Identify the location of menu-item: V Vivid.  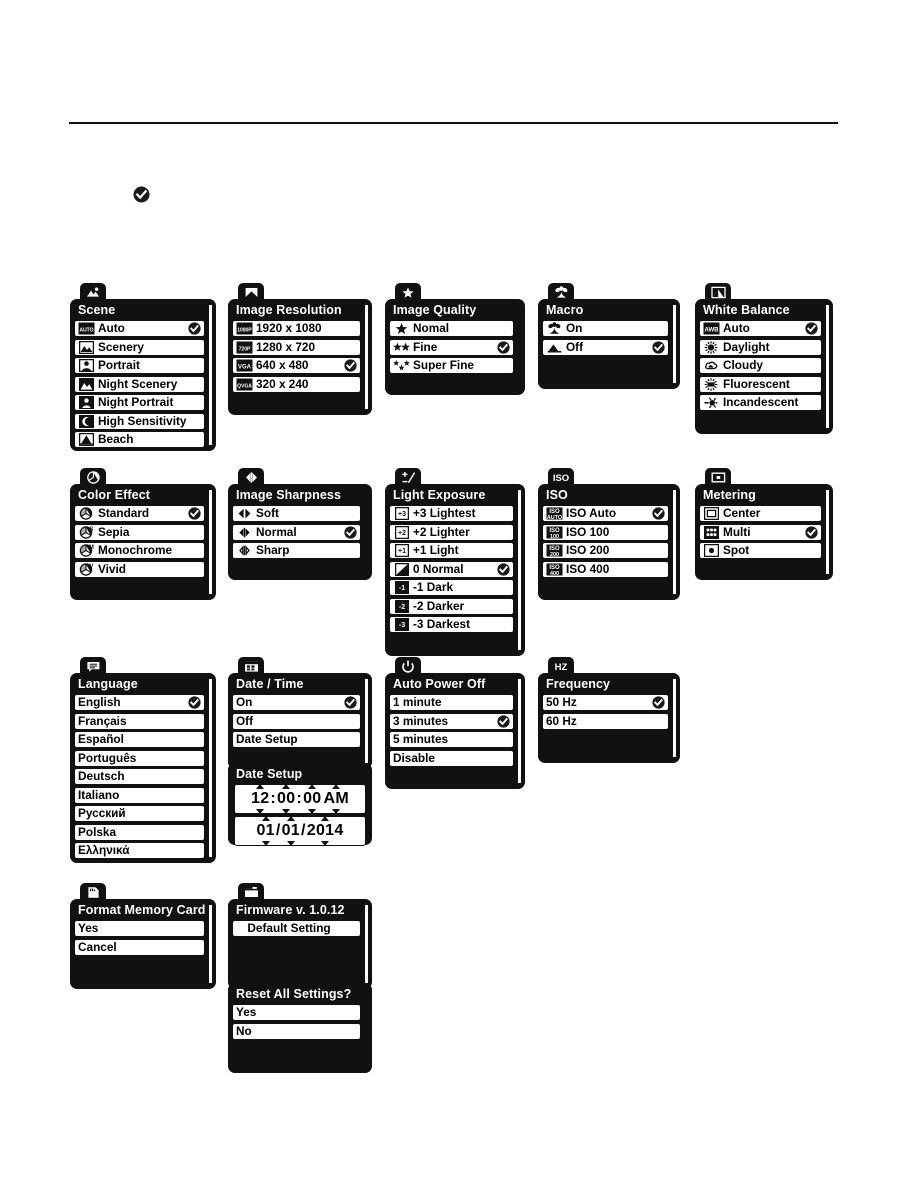
(139, 569).